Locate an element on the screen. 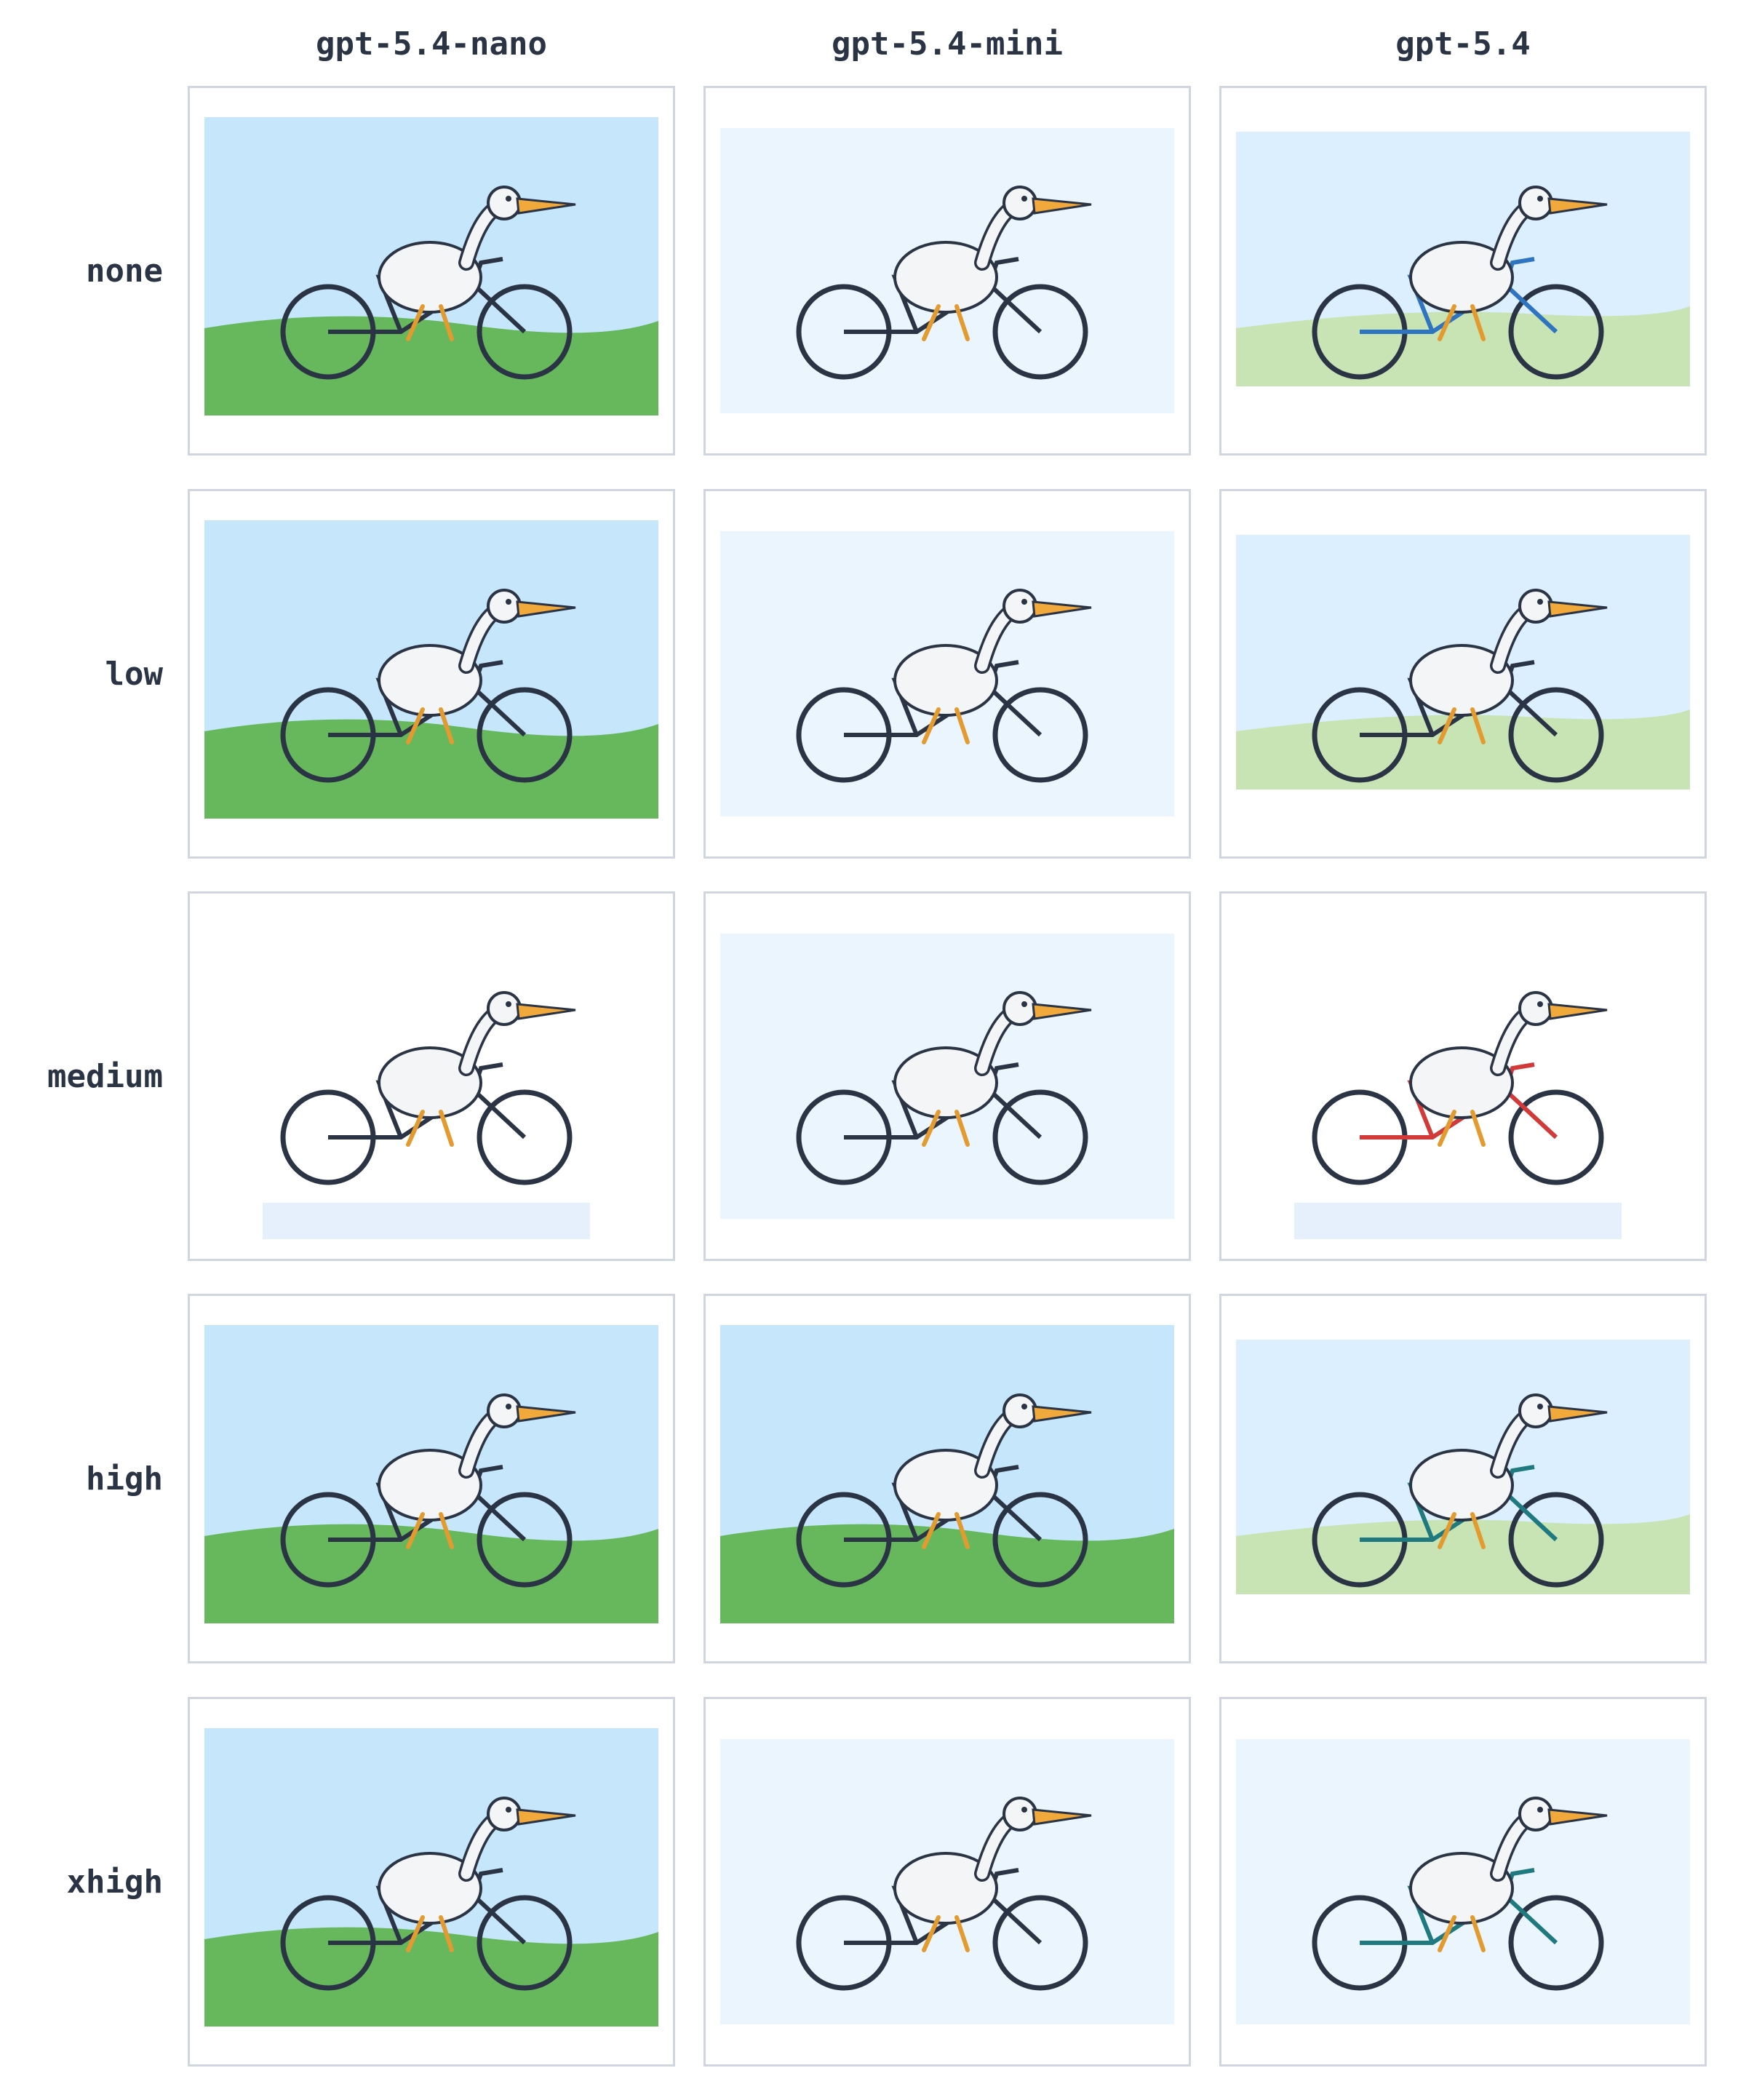 This screenshot has height=2100, width=1746. row-header-none: none is located at coordinates (124, 271).